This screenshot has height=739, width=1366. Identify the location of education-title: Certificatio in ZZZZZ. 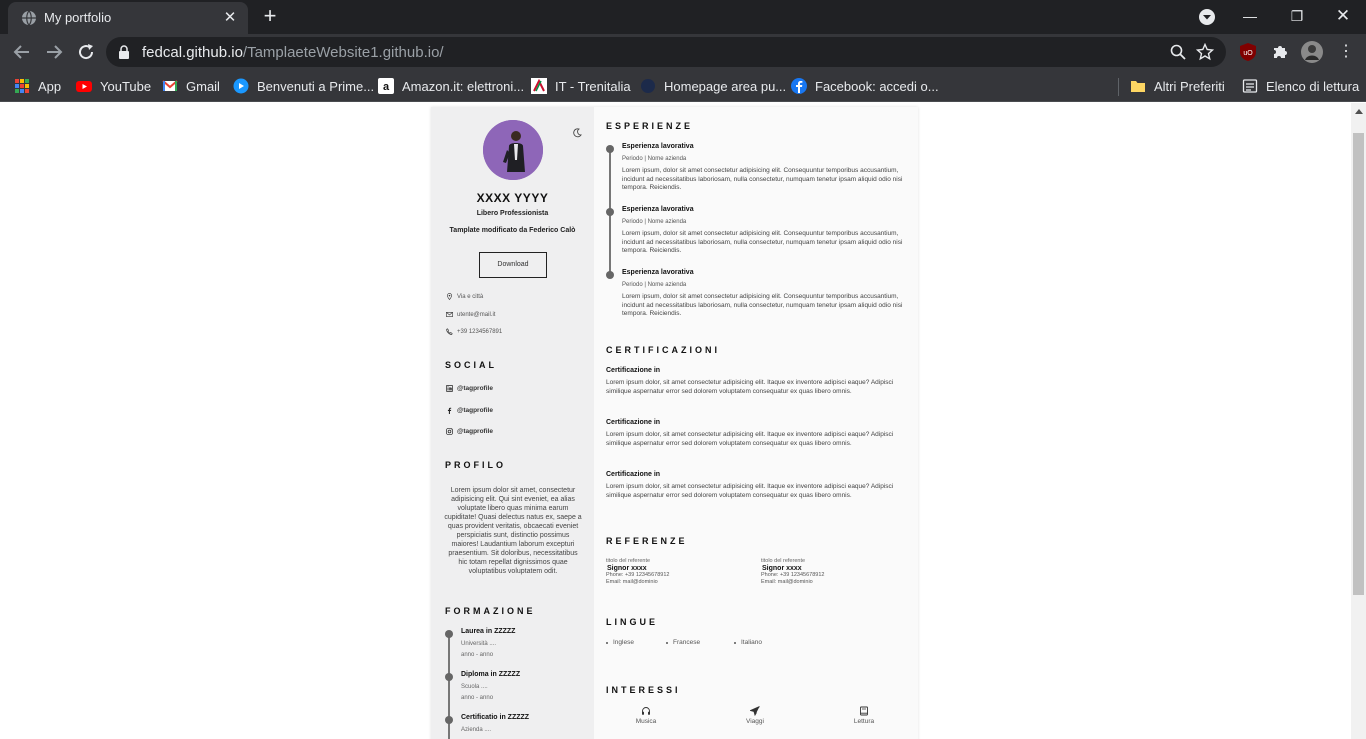
(495, 717).